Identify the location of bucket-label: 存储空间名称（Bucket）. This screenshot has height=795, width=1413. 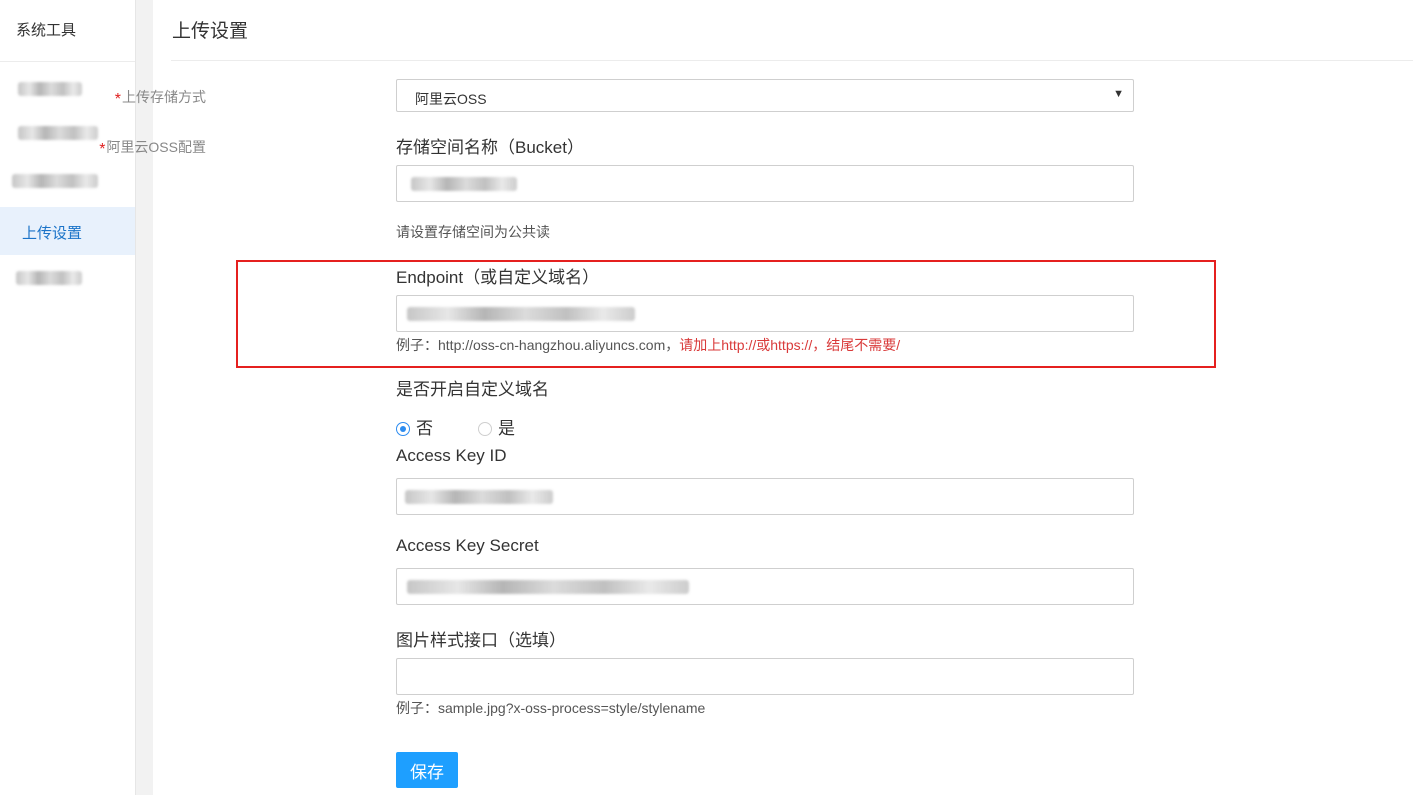
(490, 147).